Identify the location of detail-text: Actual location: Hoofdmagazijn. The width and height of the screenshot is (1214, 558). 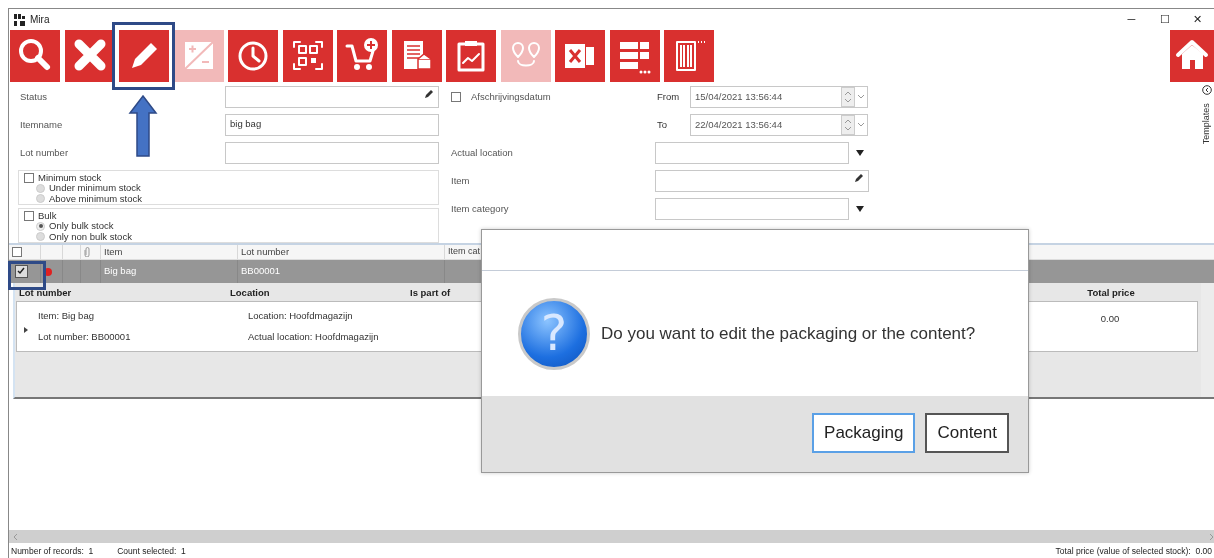
(313, 337).